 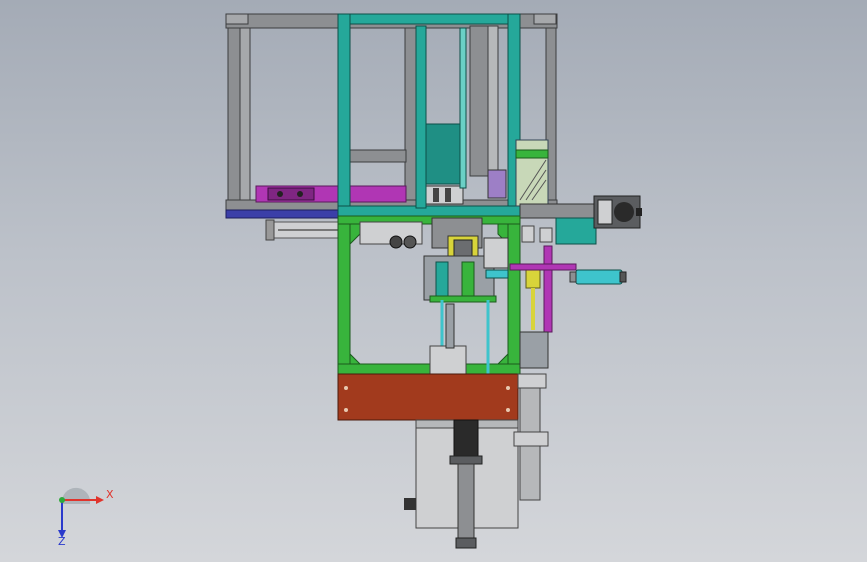 What do you see at coordinates (62, 500) in the screenshot?
I see `y-axis-dot` at bounding box center [62, 500].